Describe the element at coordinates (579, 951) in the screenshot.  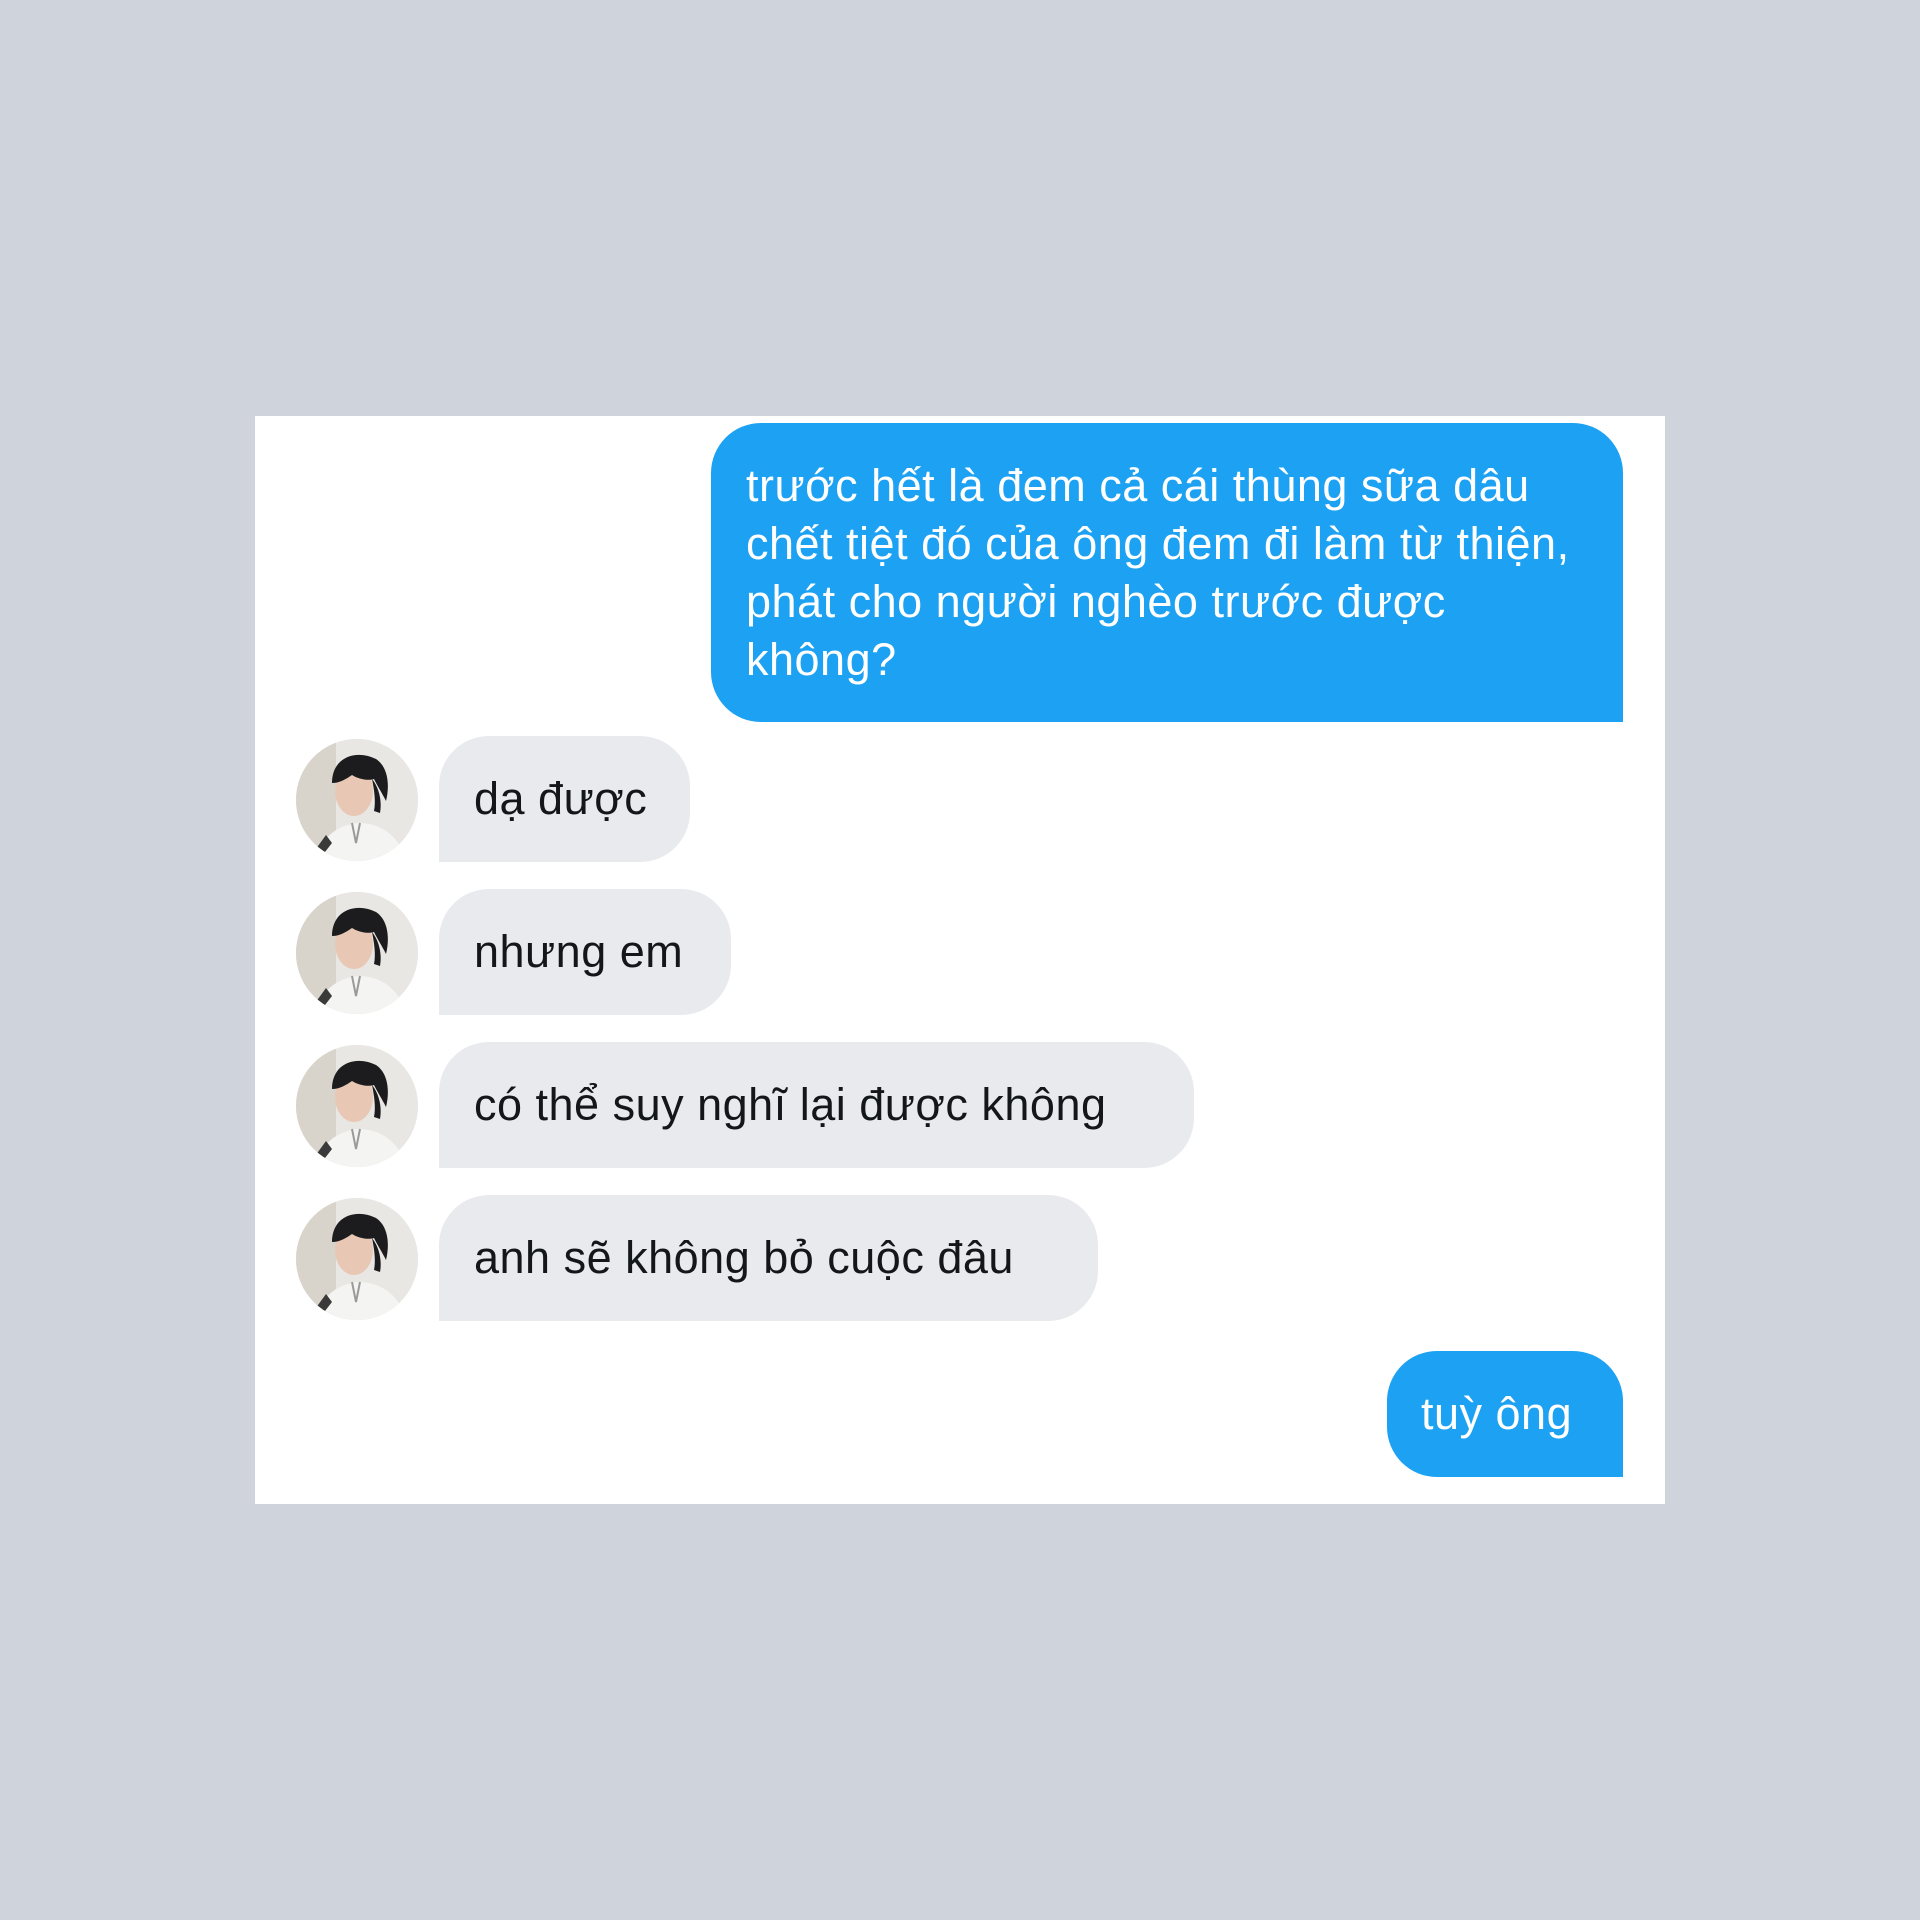
I see `message-text: nhưng em` at that location.